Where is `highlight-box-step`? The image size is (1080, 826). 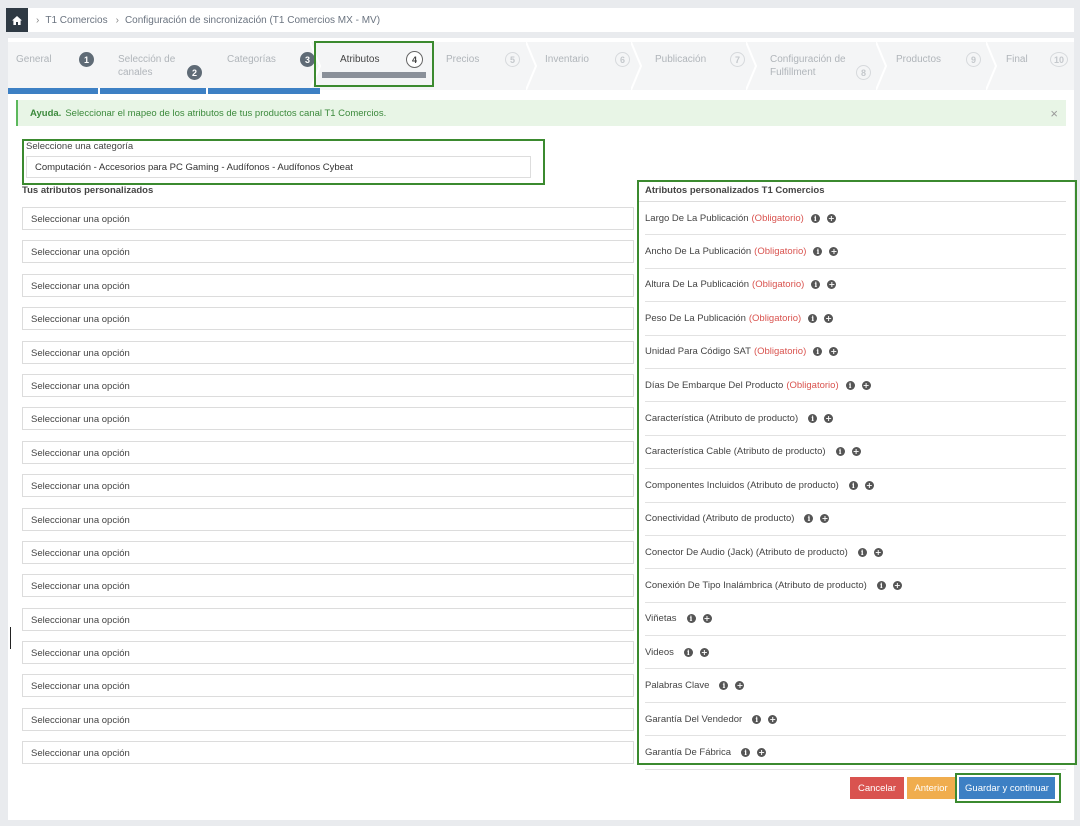
highlight-box-step is located at coordinates (374, 64).